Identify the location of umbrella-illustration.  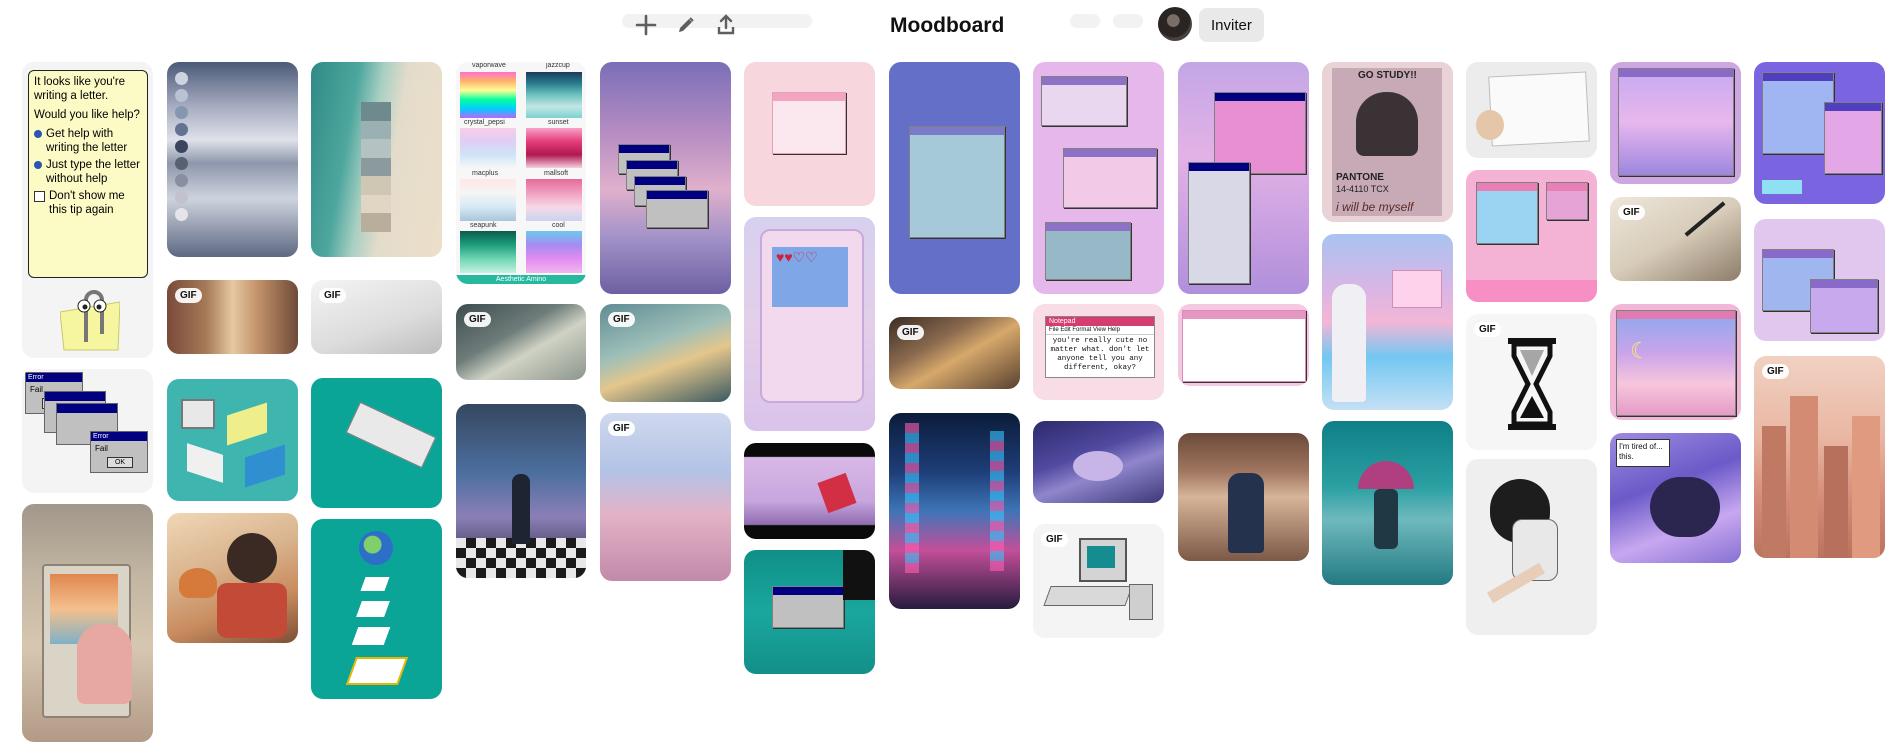
(1386, 475).